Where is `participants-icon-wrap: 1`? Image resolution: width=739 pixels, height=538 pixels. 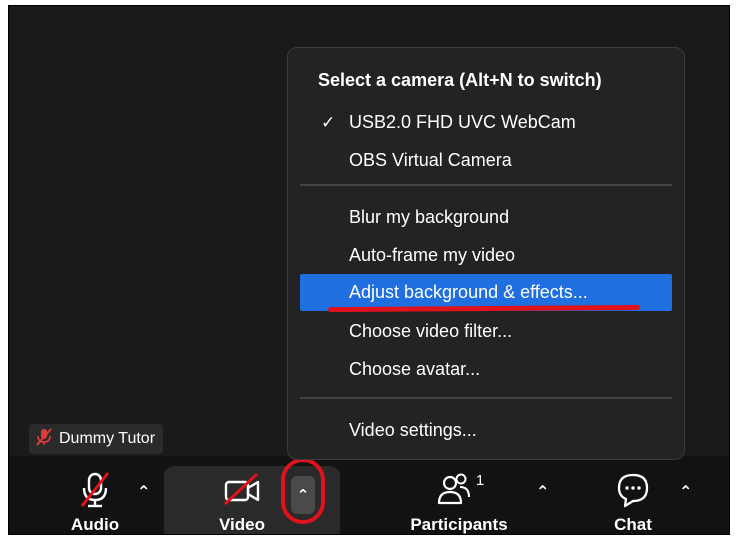
participants-icon-wrap: 1 is located at coordinates (459, 492).